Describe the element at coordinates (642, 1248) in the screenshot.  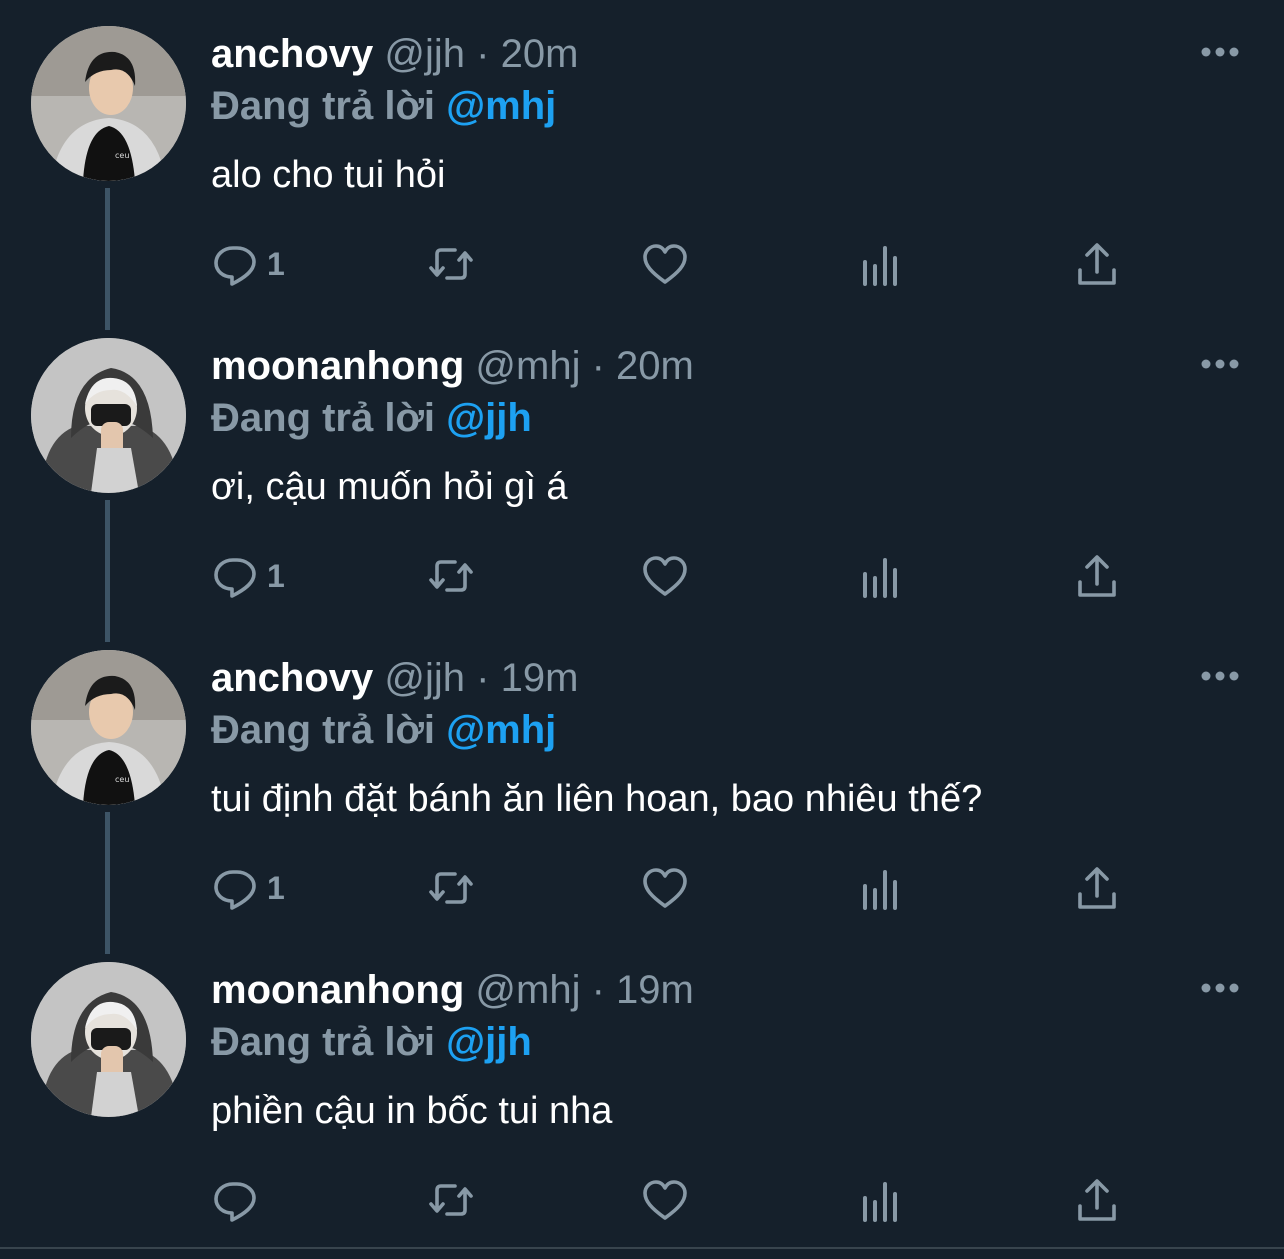
I see `bottom-divider` at that location.